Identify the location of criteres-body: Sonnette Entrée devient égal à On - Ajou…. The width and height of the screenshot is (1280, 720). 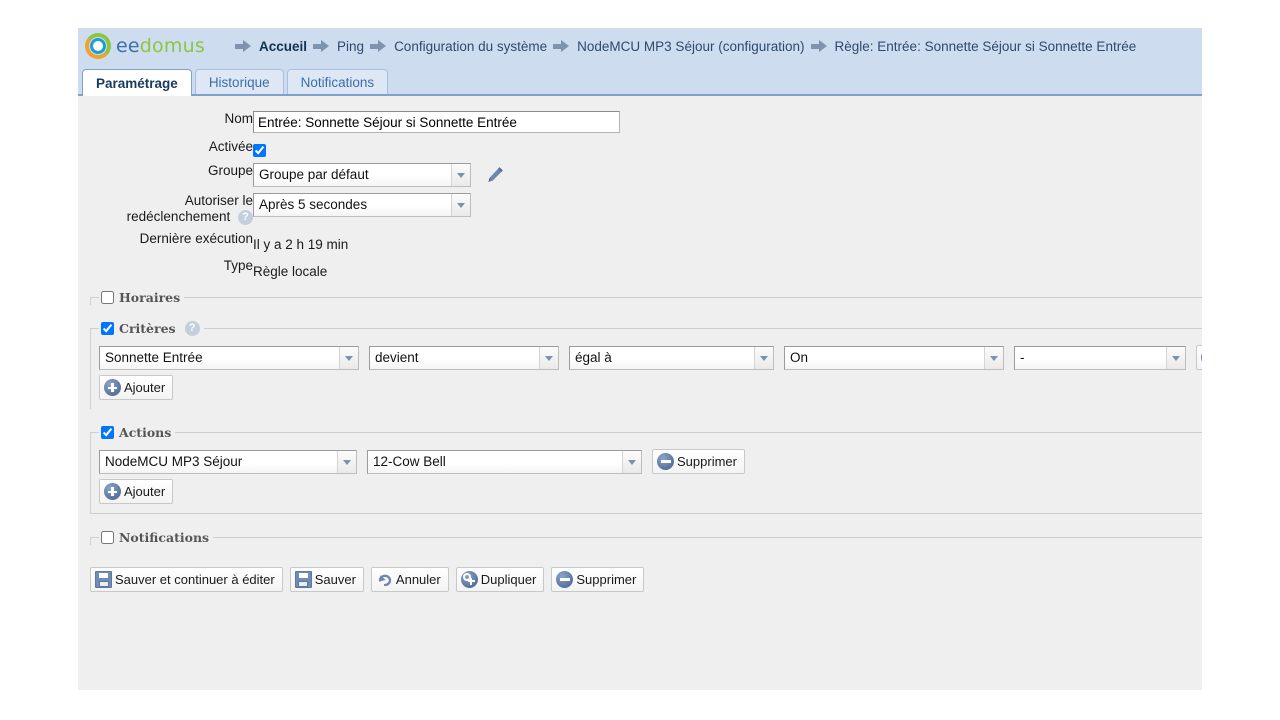
(650, 368).